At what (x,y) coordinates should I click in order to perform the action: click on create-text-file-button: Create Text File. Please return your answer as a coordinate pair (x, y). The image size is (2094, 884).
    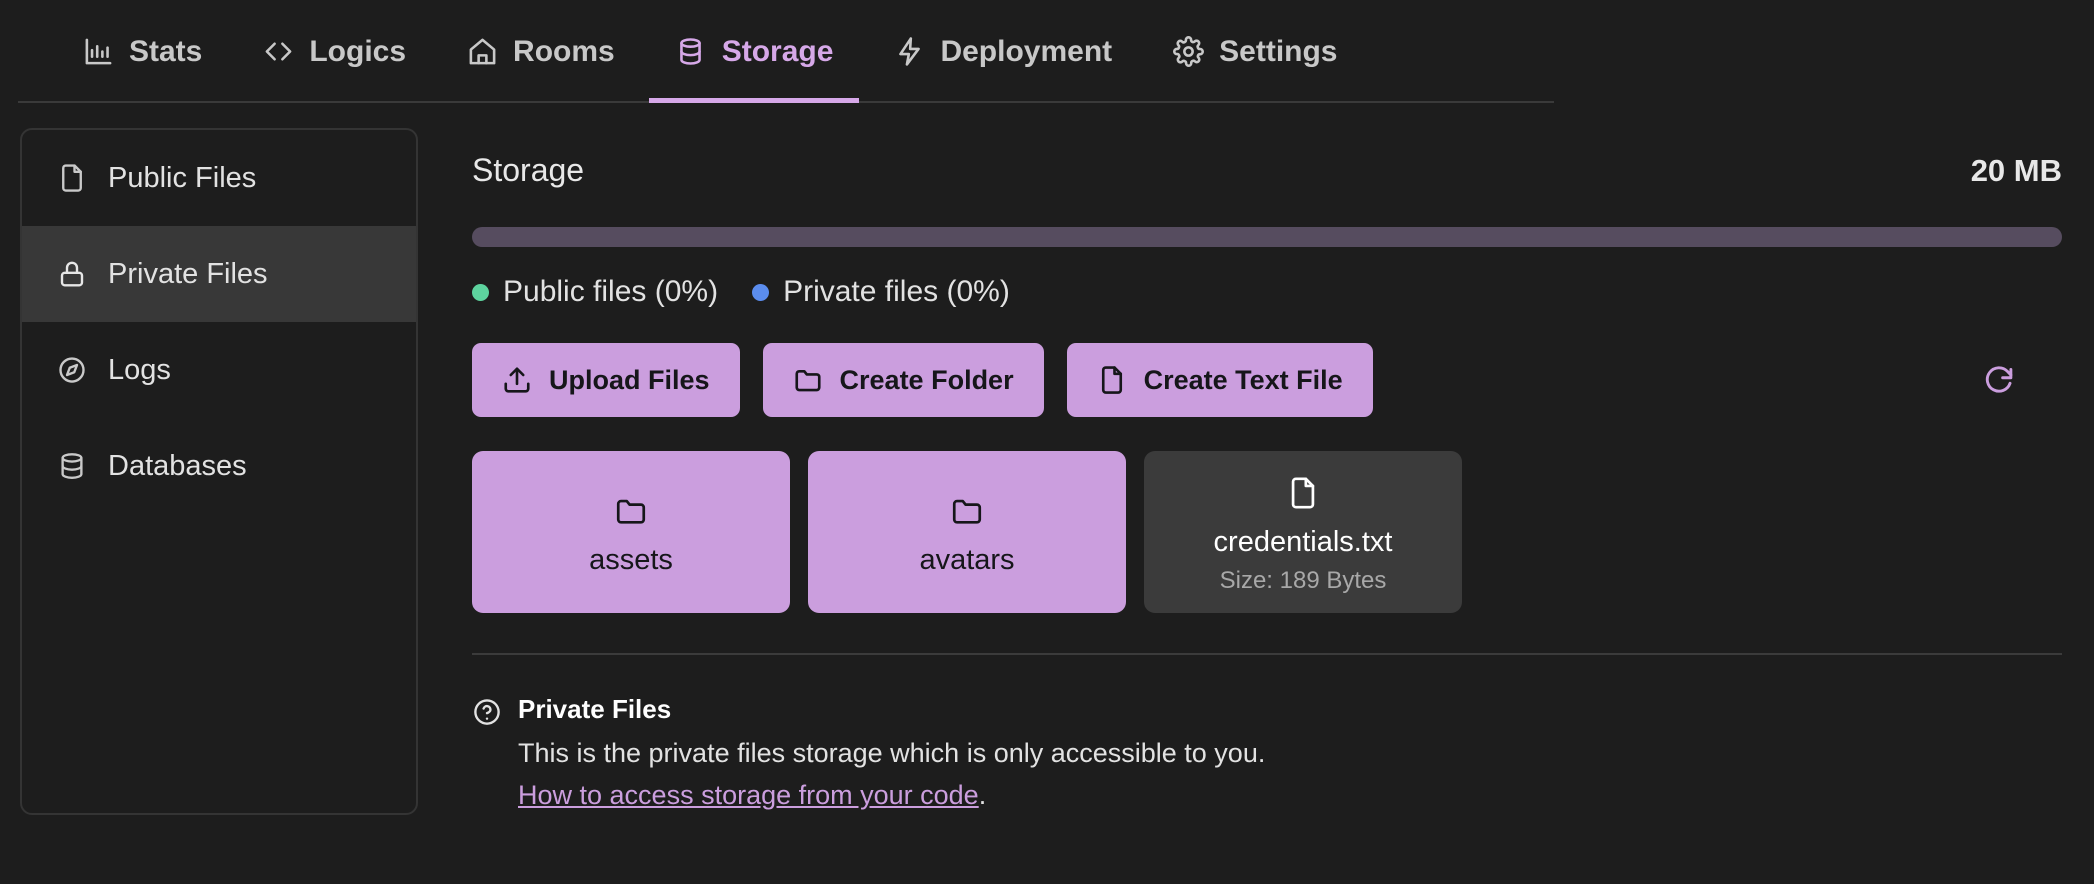
    Looking at the image, I should click on (1219, 380).